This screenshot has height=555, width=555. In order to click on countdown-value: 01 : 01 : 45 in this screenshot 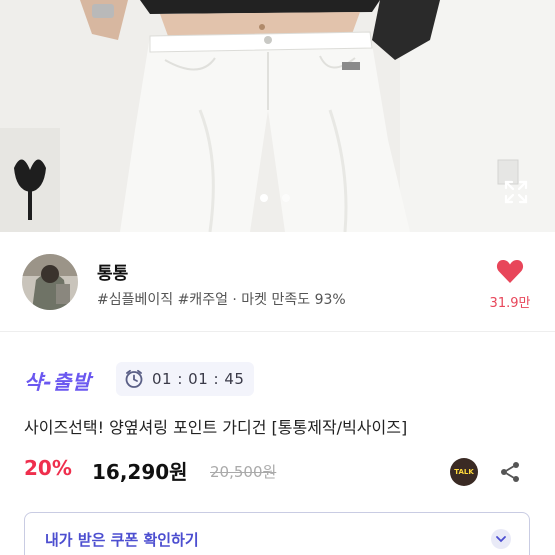, I will do `click(198, 379)`.